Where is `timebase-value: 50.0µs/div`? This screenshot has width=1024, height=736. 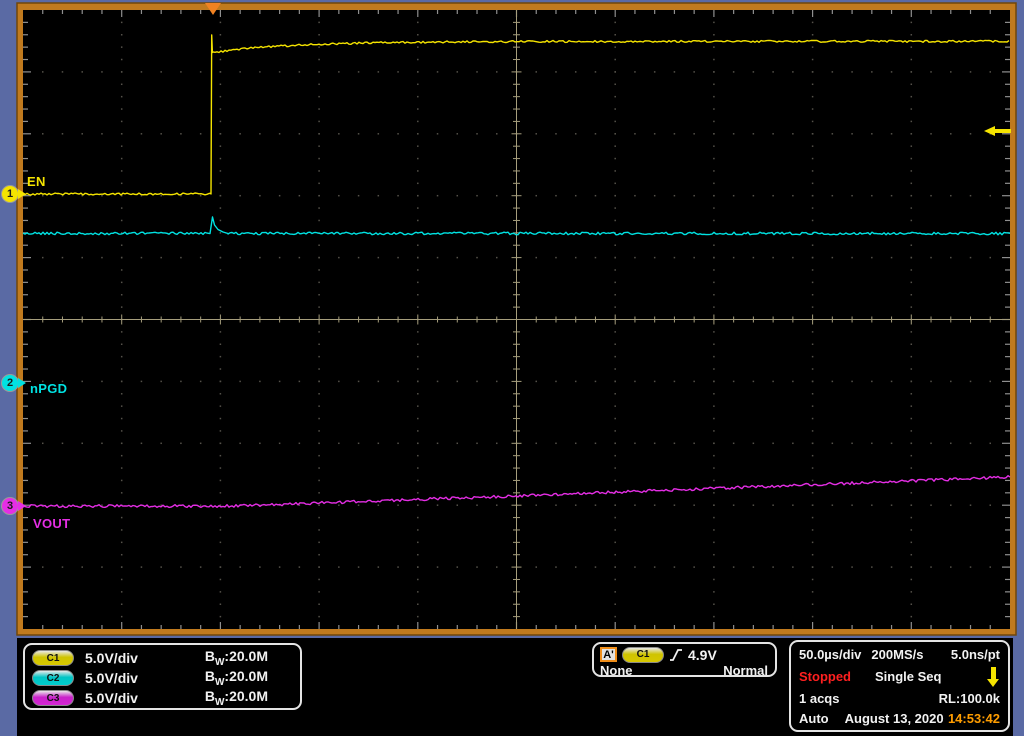
timebase-value: 50.0µs/div is located at coordinates (830, 654).